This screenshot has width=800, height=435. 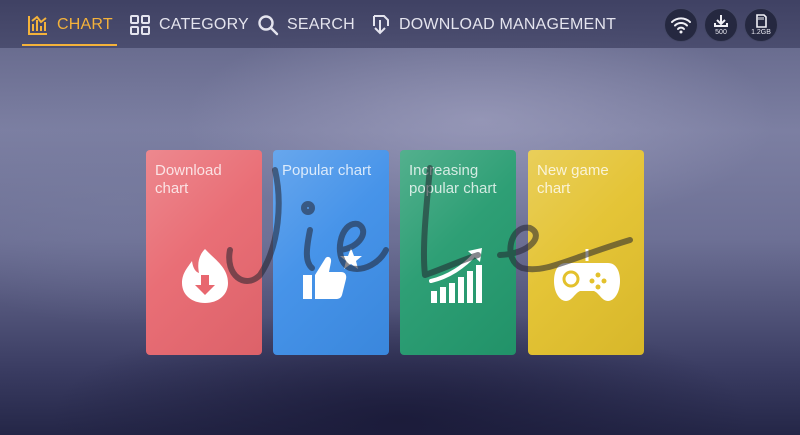 I want to click on sd-card-icon, so click(x=761, y=20).